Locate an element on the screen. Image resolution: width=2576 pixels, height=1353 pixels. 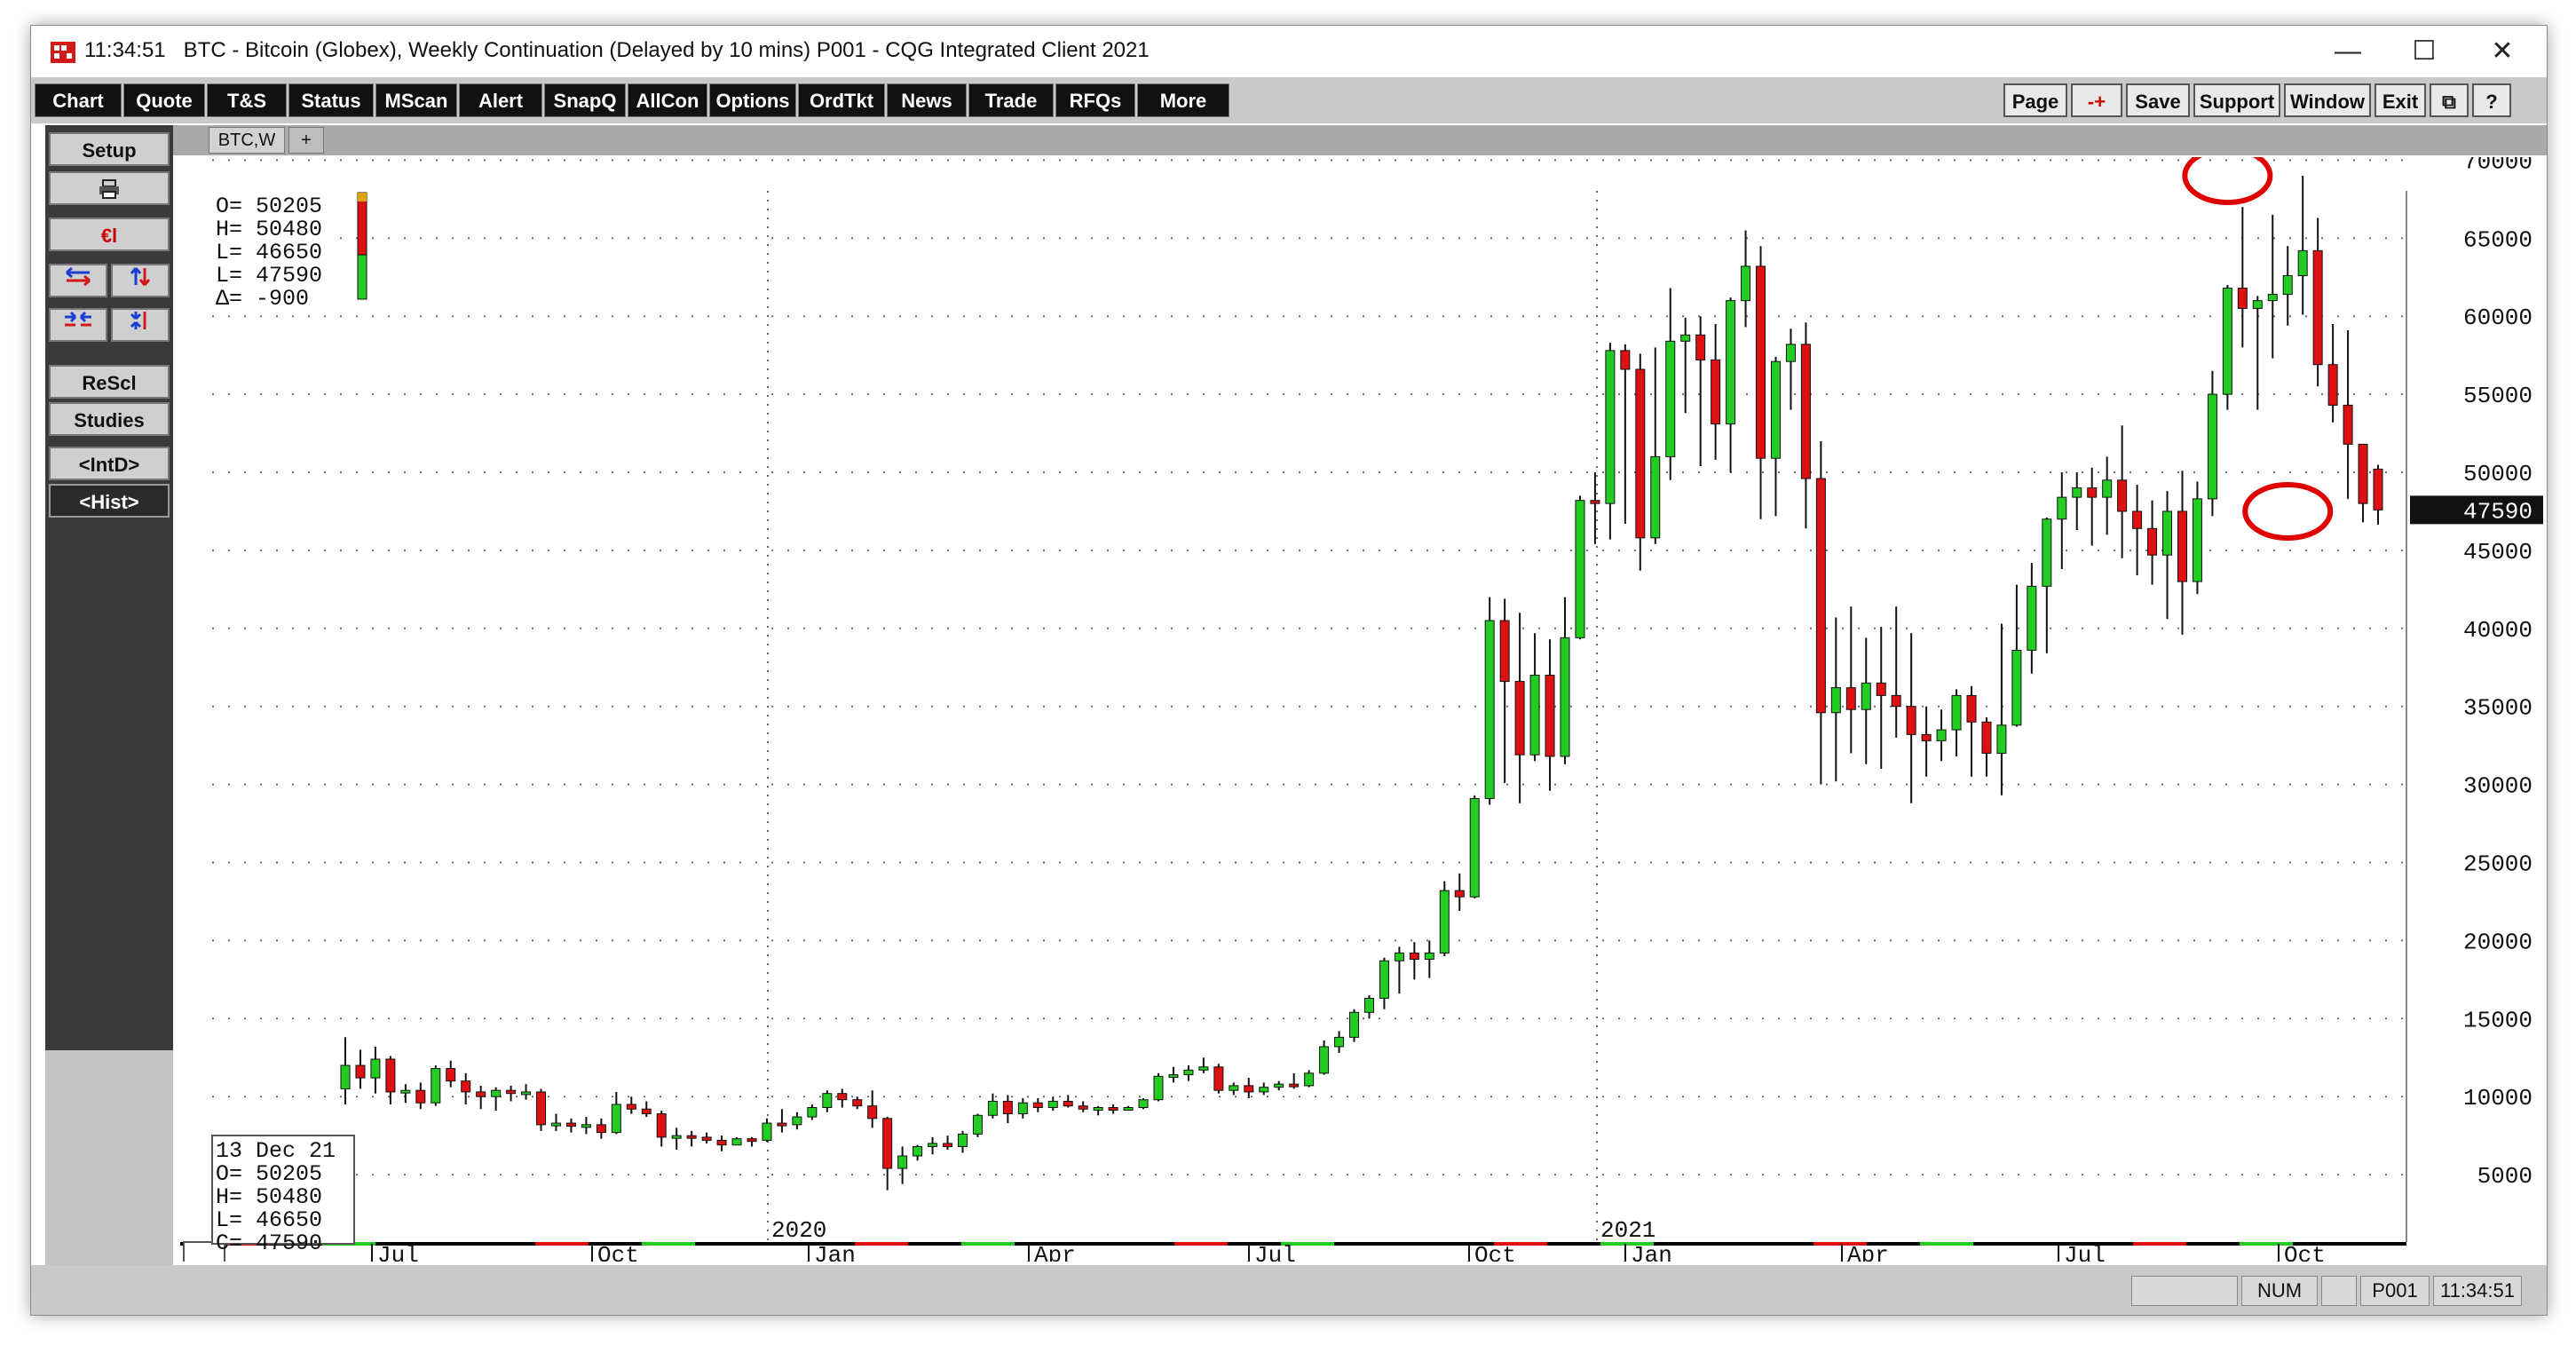
left-control-panel: Setup €l ReScl Studies <IntD> <Hist> is located at coordinates (109, 587).